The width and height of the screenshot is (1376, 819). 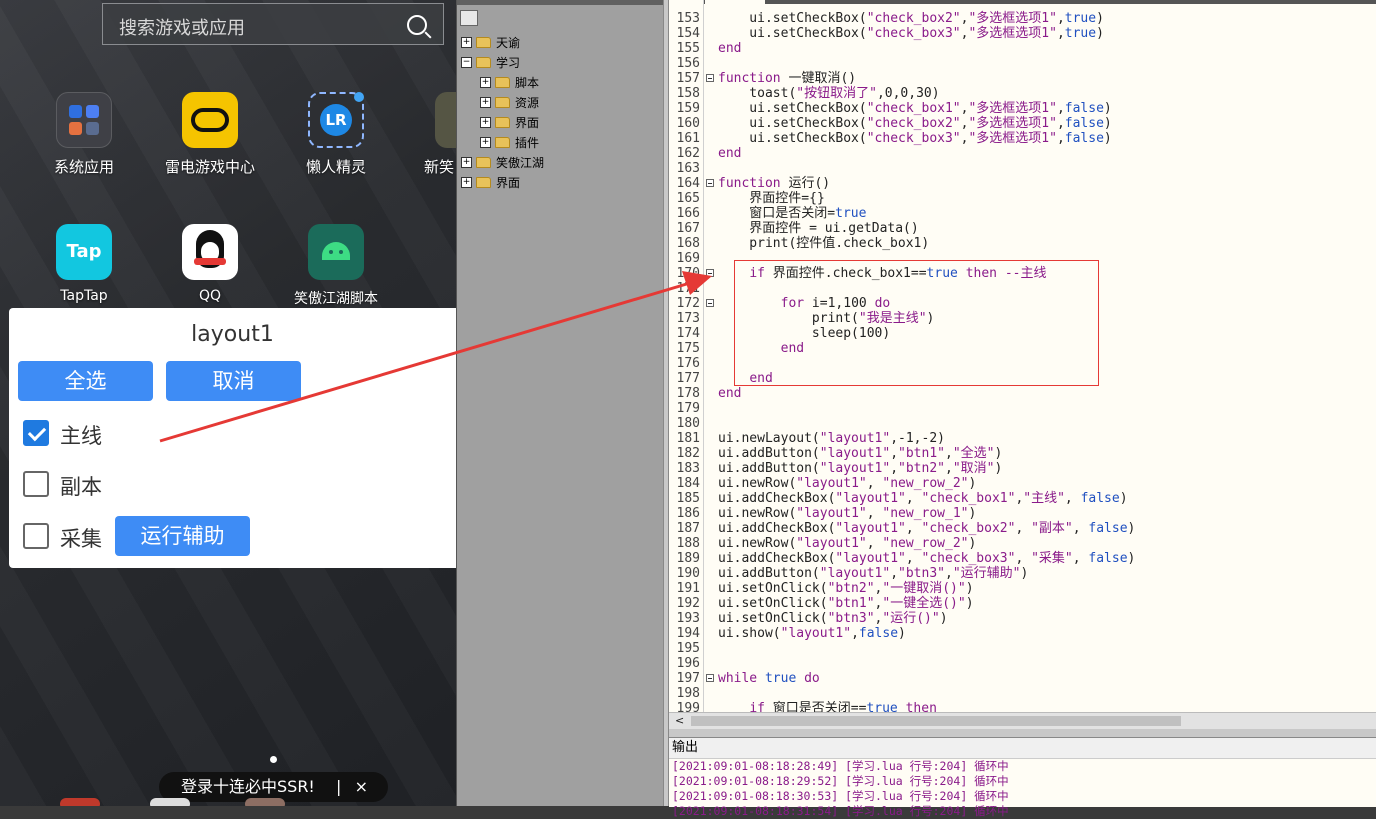 What do you see at coordinates (688, 93) in the screenshot?
I see `line-number: 158` at bounding box center [688, 93].